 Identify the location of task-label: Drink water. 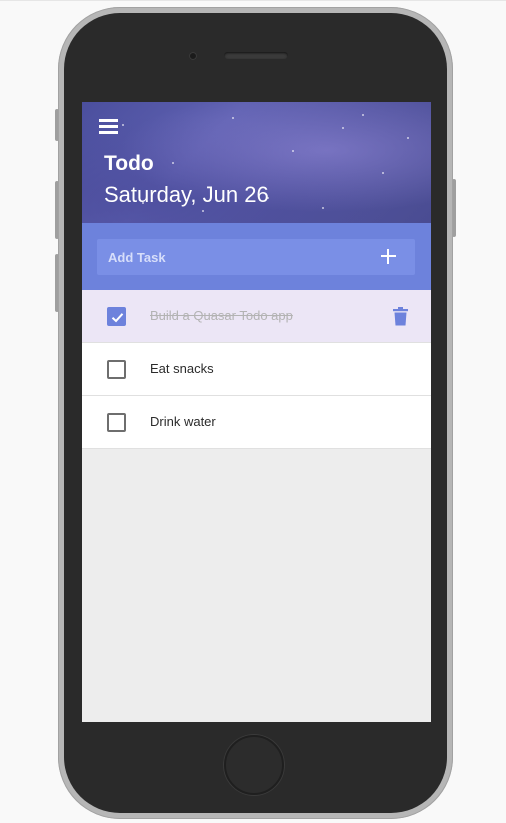
(183, 421).